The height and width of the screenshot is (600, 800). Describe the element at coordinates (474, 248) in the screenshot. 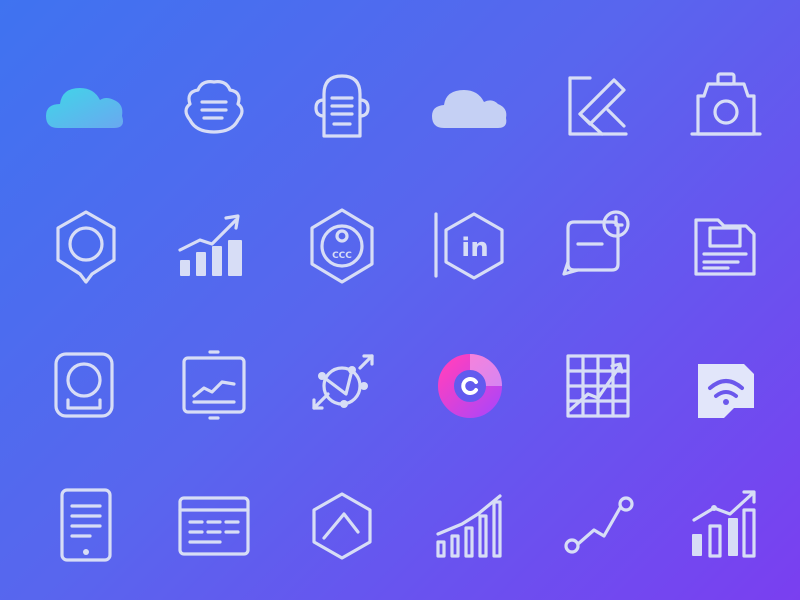

I see `linkedin-text: in` at that location.